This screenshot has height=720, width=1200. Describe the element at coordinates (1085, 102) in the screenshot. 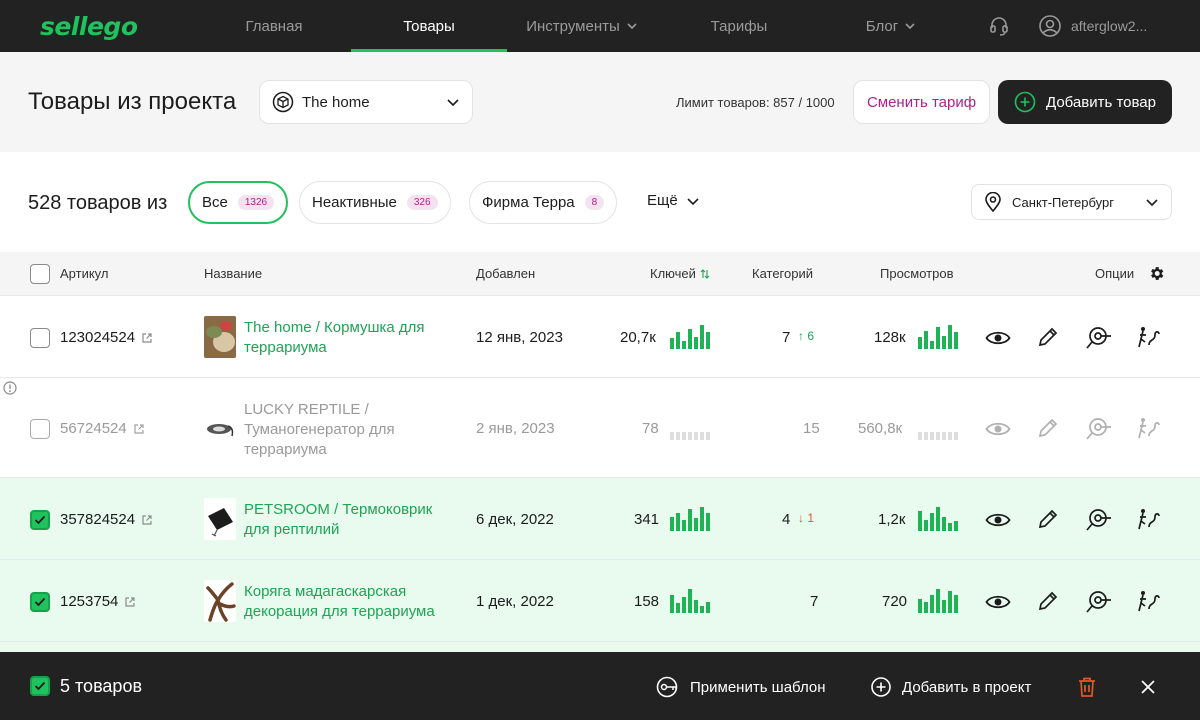

I see `add-product-button: Добавить товар` at that location.